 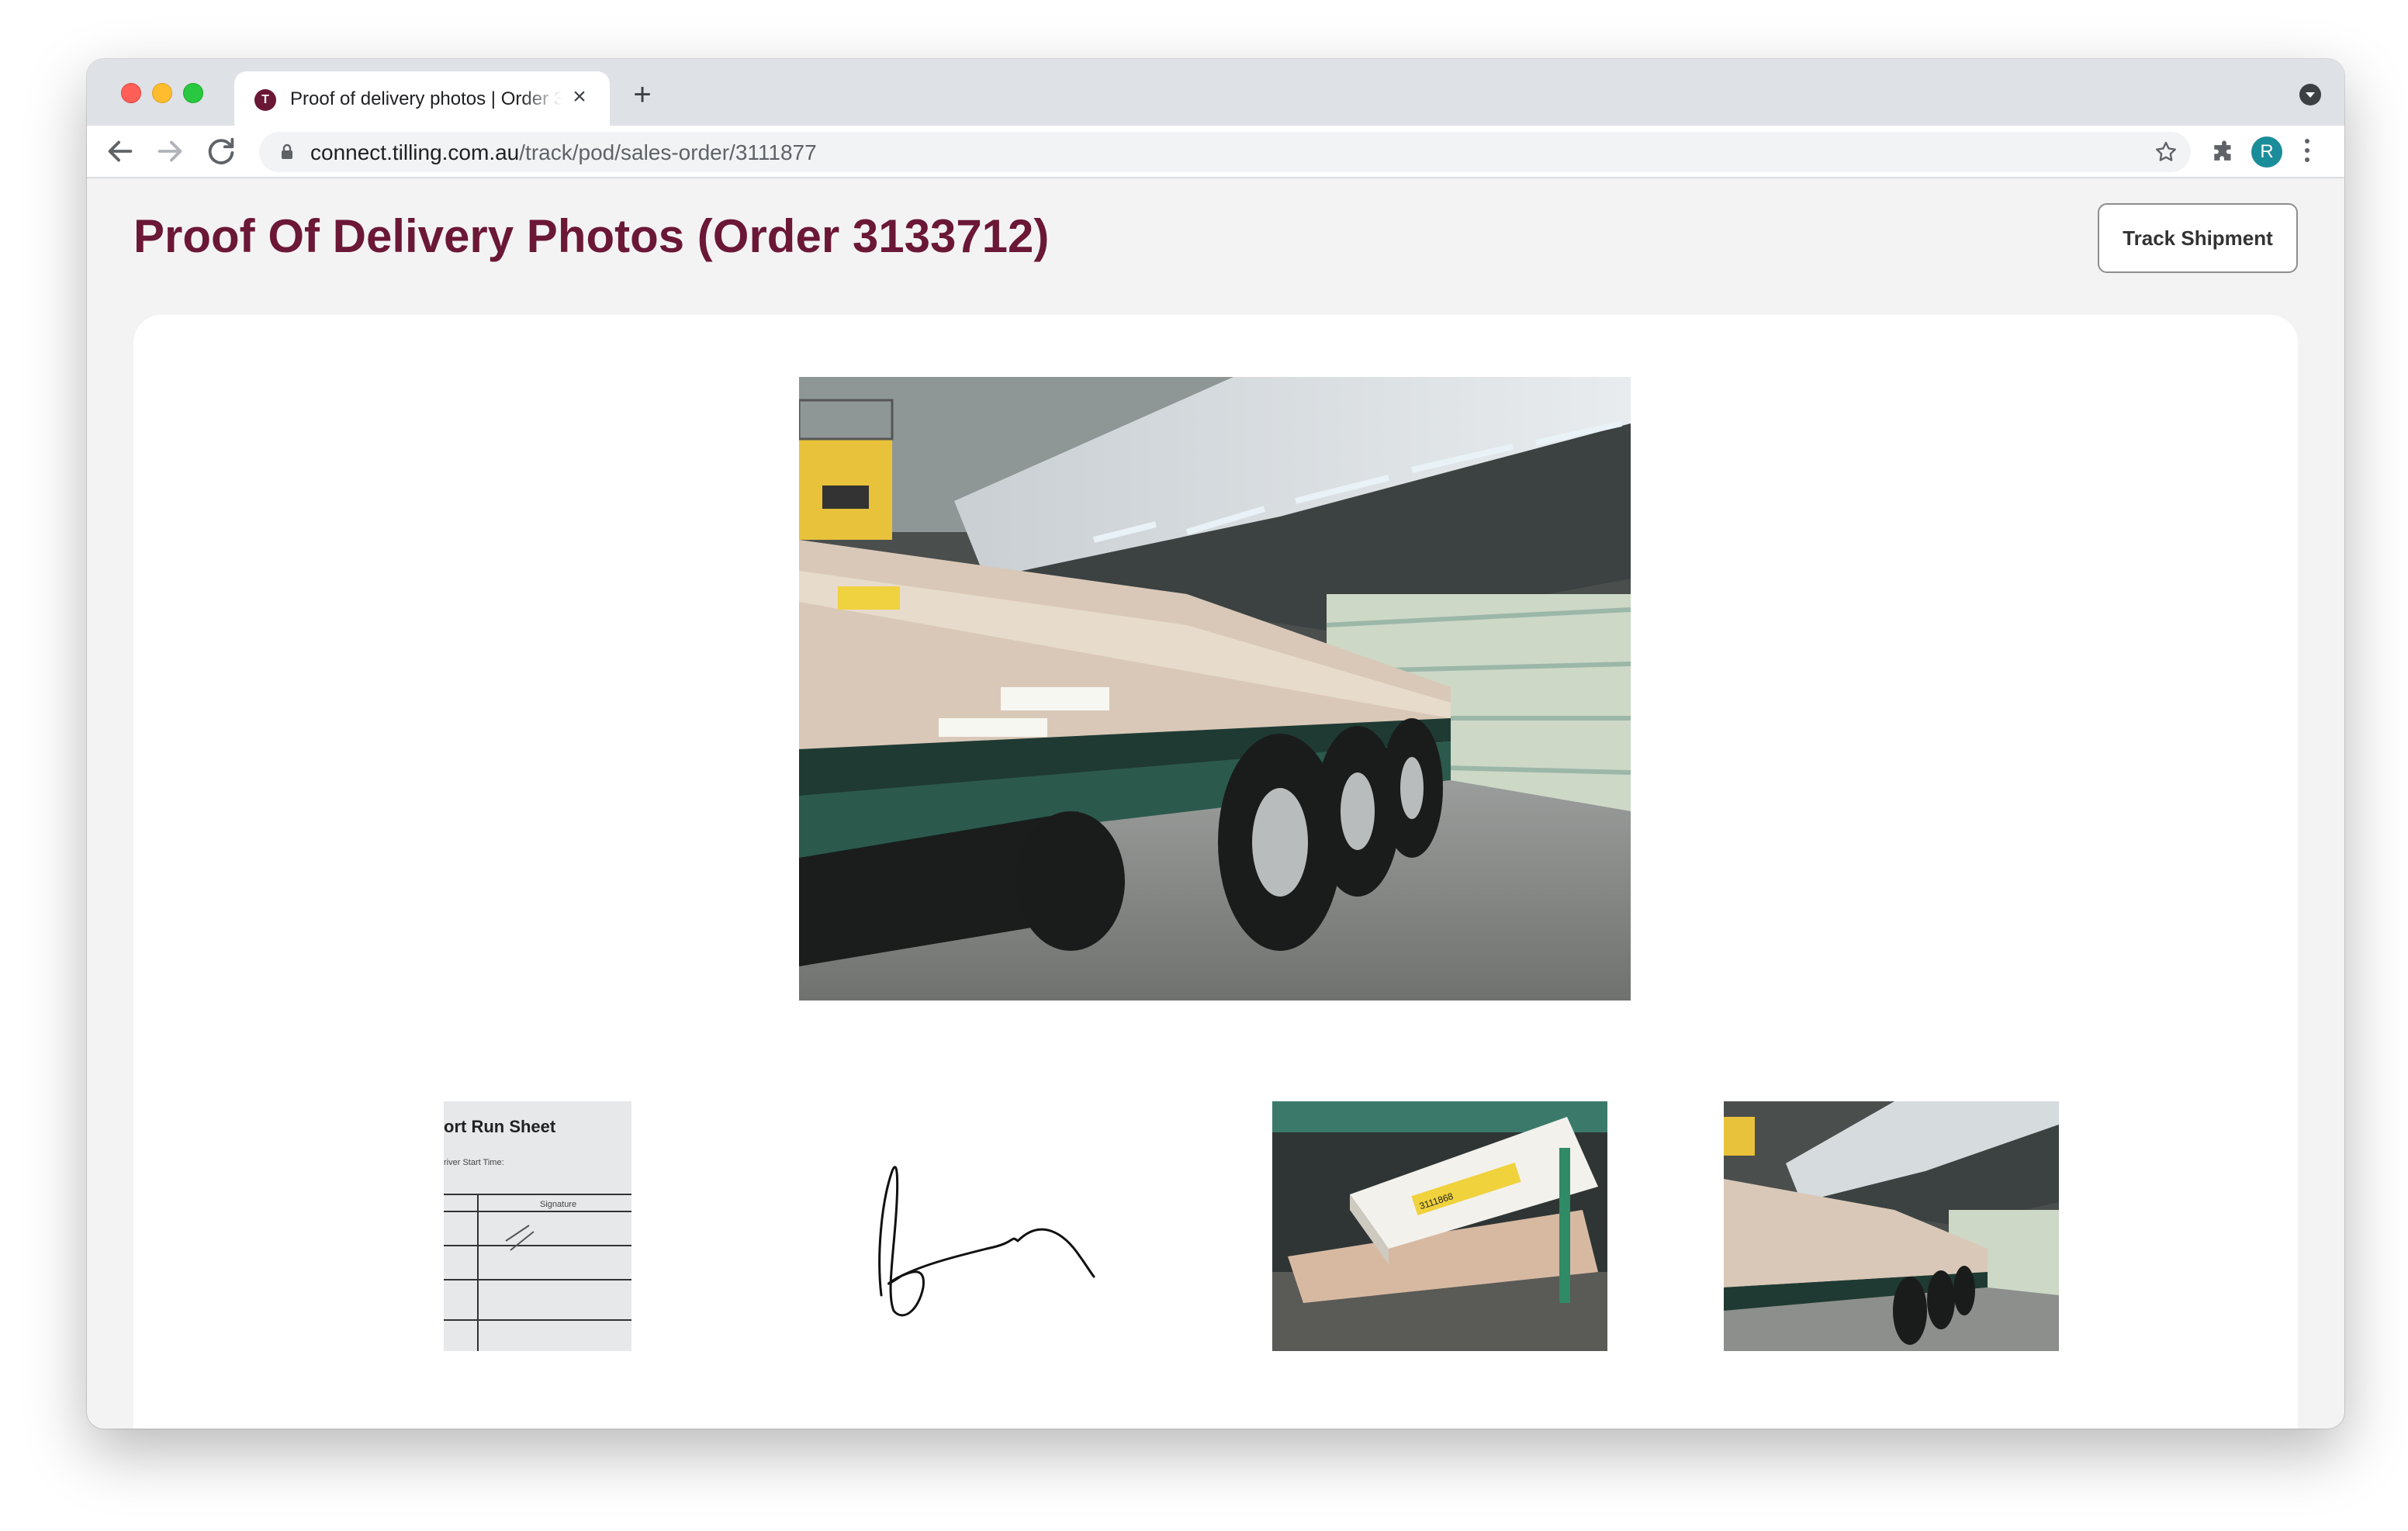 I want to click on run-sheet-driver-label: river Start Time:, so click(x=474, y=1162).